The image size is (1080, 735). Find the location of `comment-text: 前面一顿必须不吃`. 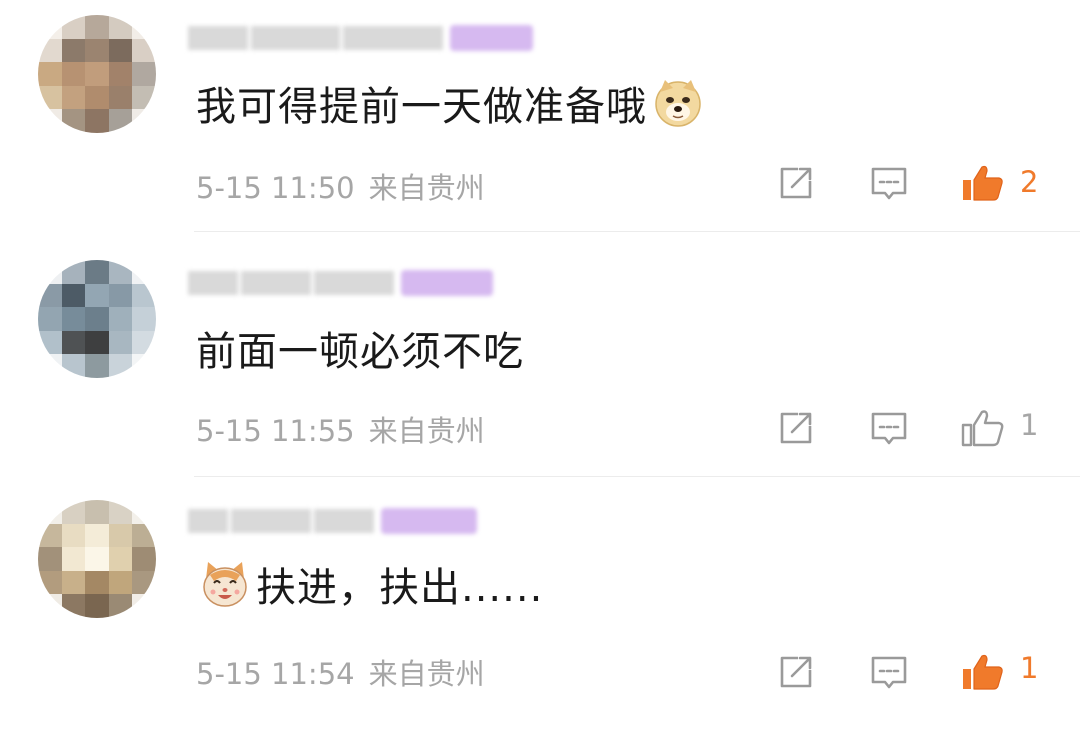

comment-text: 前面一顿必须不吃 is located at coordinates (360, 348).